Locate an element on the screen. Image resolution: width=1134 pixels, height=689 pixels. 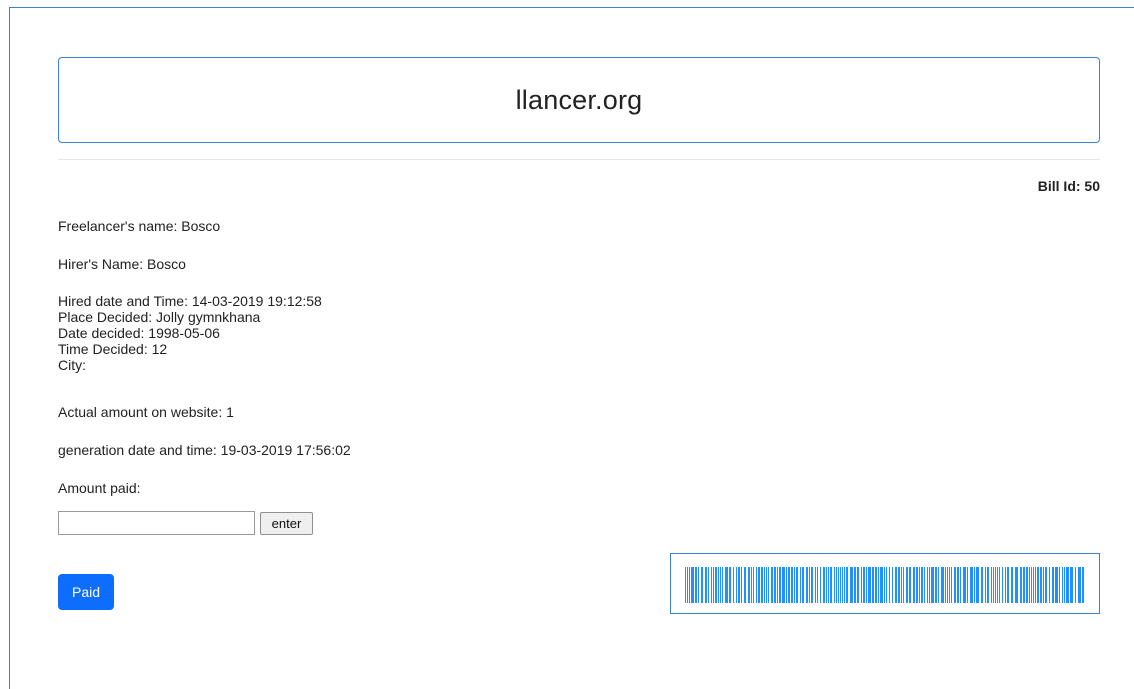
amount-paid-label: Amount paid: is located at coordinates (99, 488).